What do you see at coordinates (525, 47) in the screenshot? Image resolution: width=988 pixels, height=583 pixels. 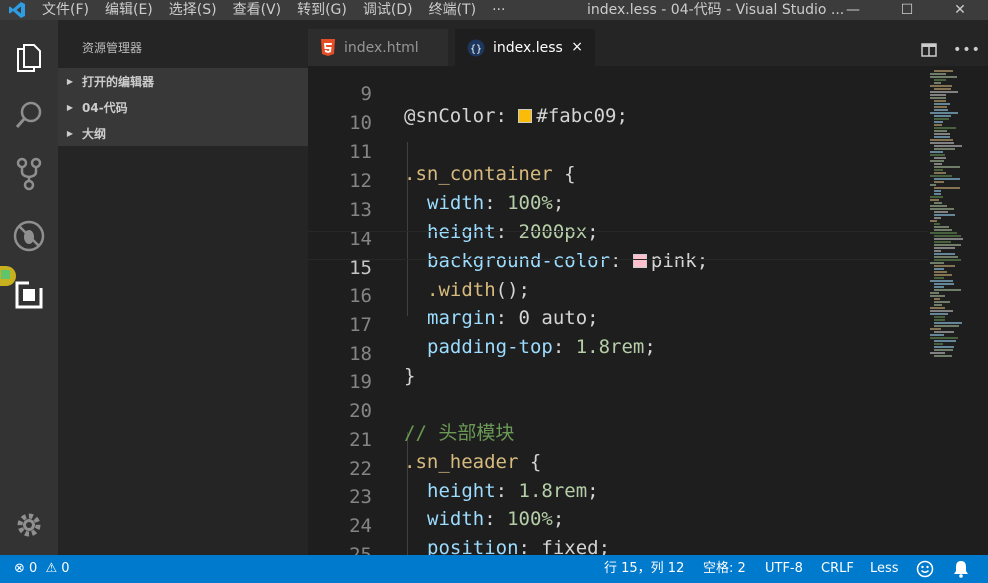 I see `tab-index-less: {} index.less ×` at bounding box center [525, 47].